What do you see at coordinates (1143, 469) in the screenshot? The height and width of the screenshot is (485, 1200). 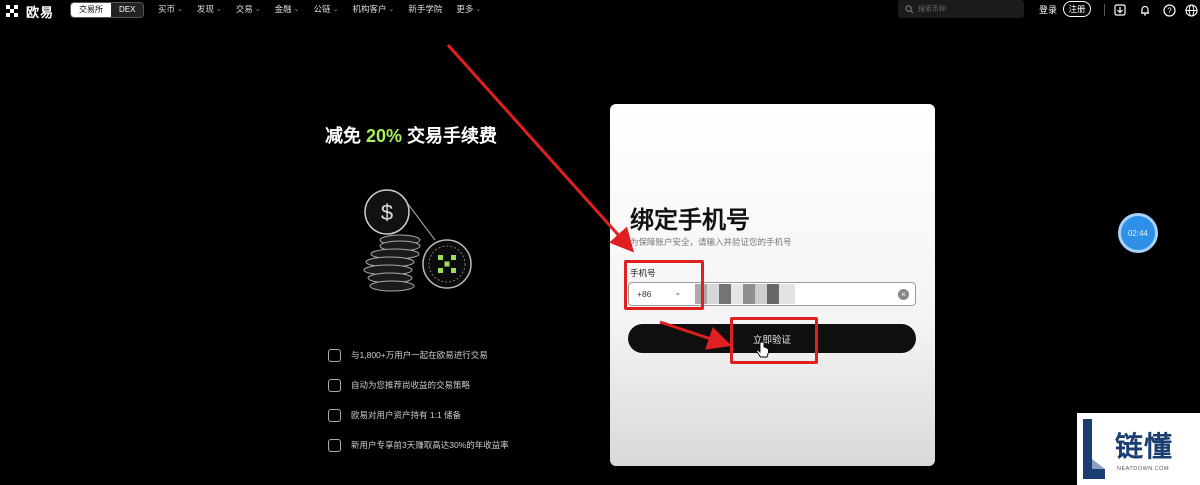 I see `watermark-url: NEATDOWN.COM` at bounding box center [1143, 469].